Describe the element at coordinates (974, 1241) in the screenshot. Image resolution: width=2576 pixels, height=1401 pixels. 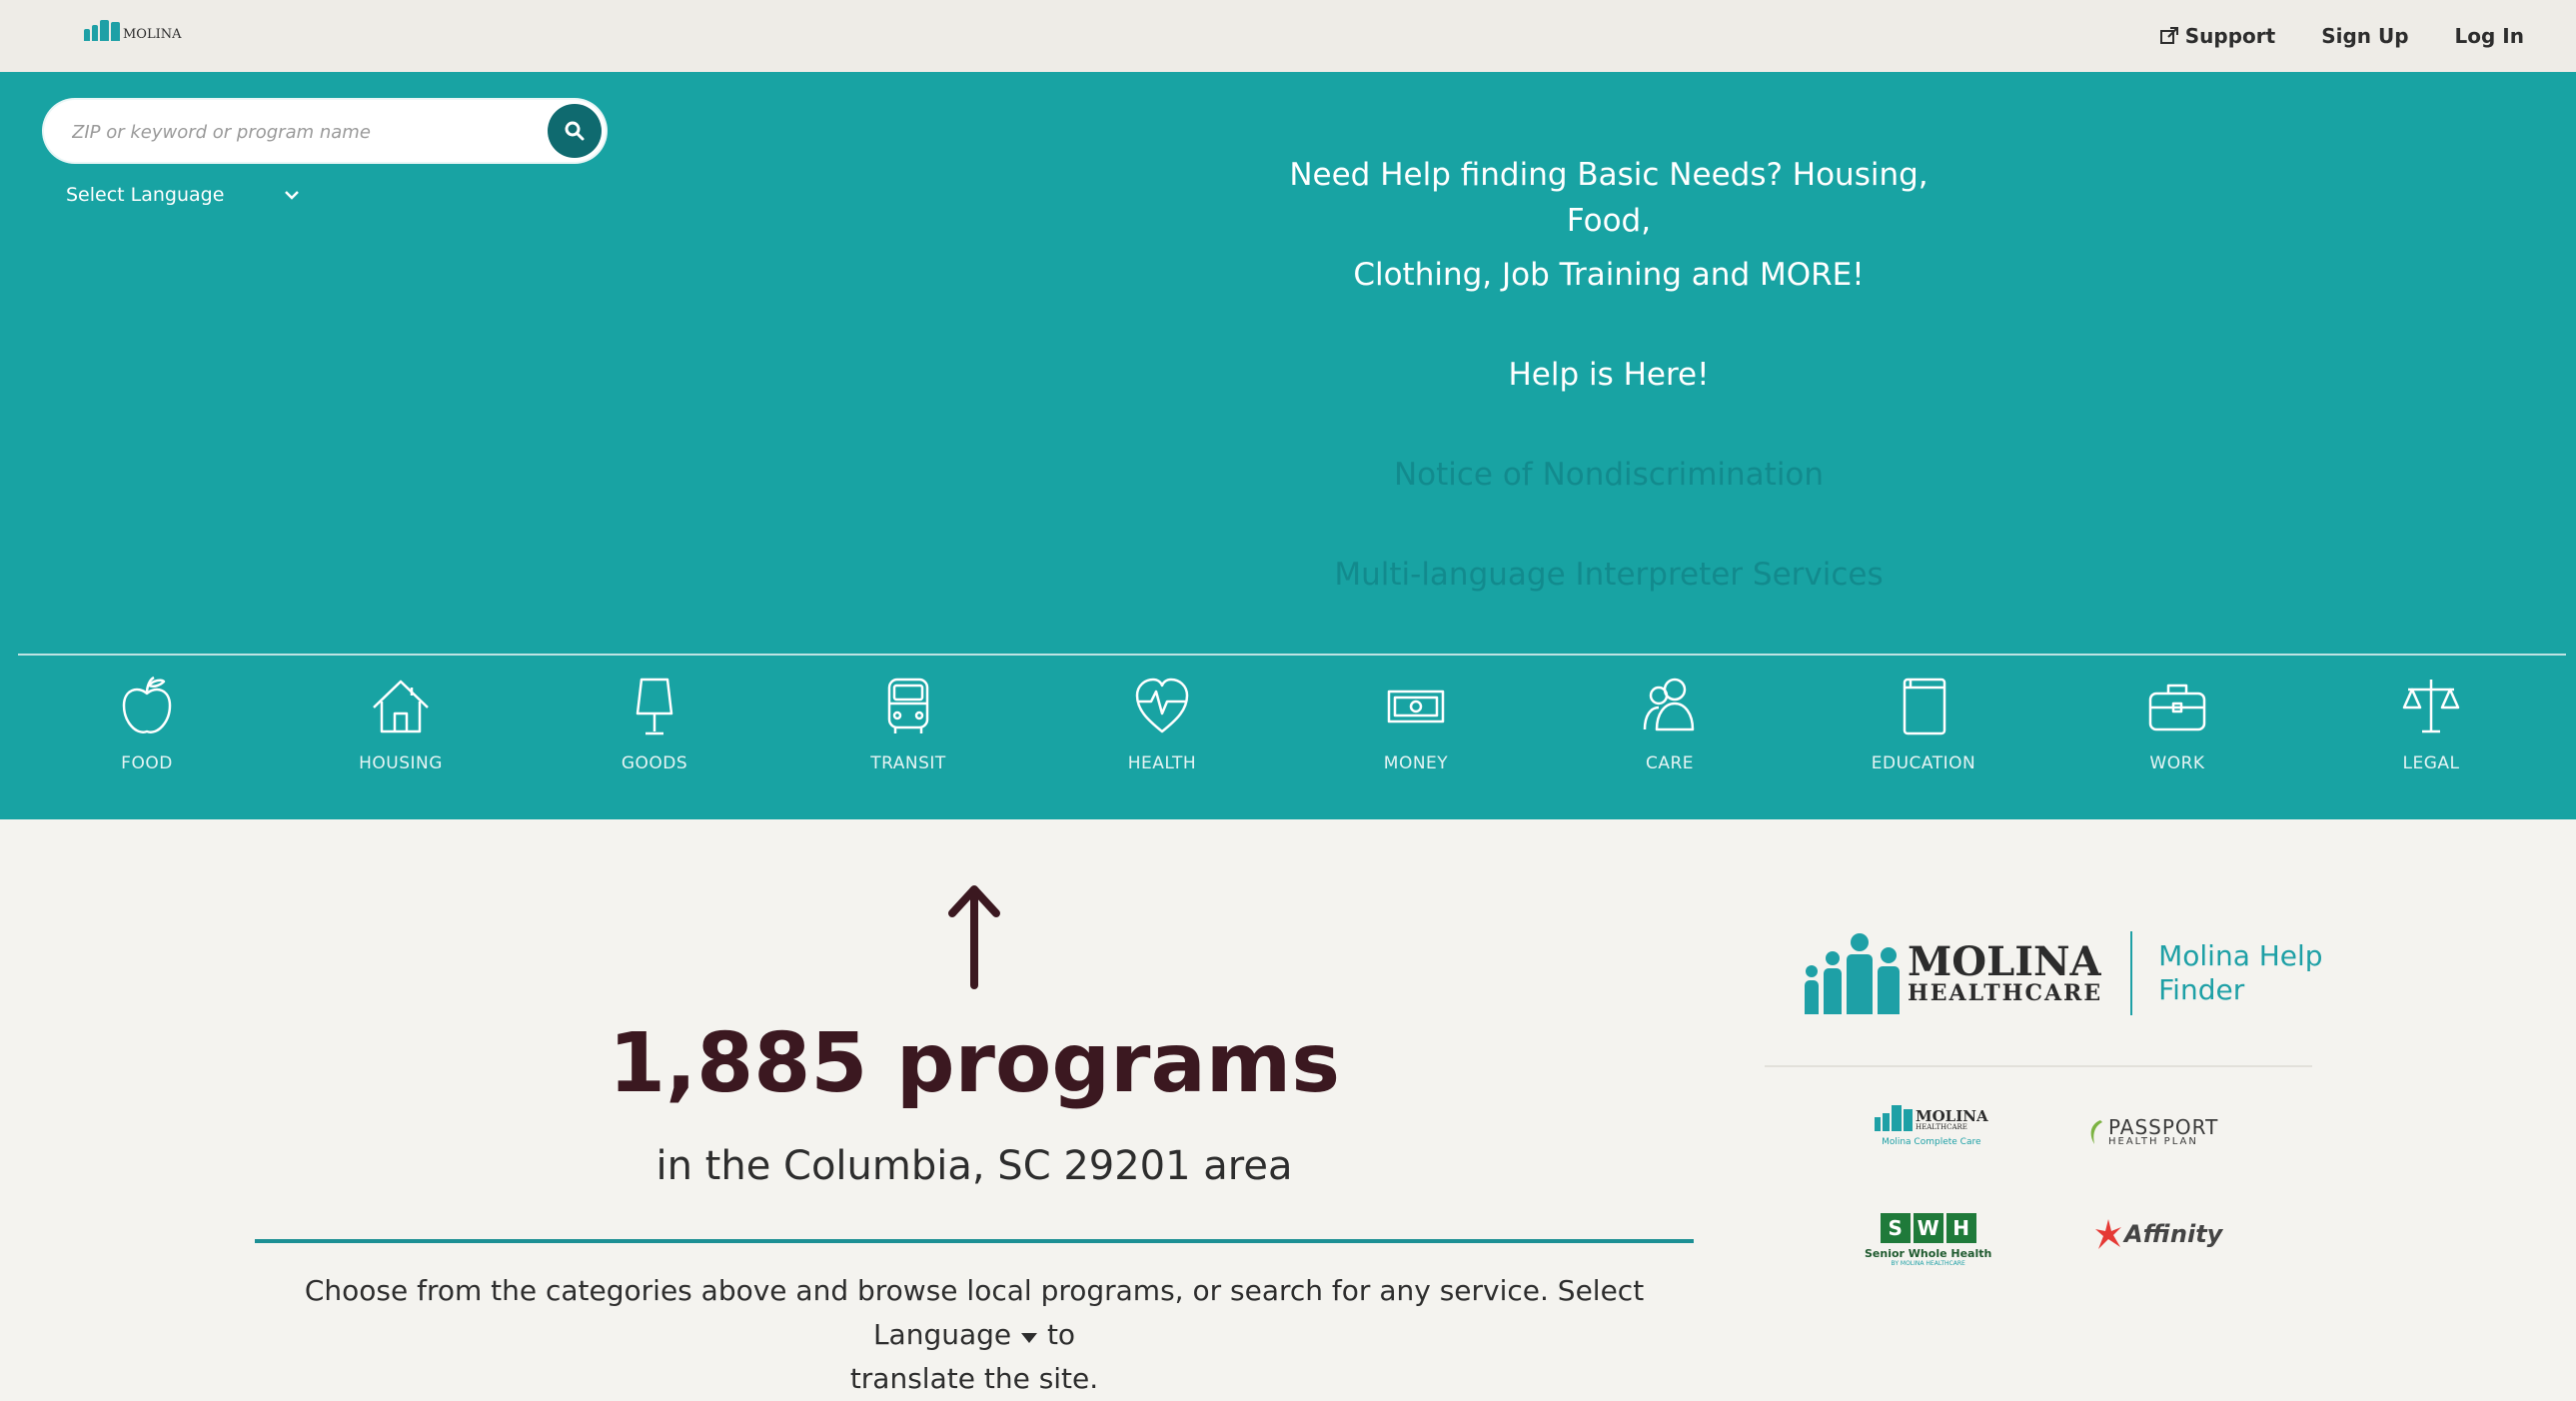
I see `results-divider` at that location.